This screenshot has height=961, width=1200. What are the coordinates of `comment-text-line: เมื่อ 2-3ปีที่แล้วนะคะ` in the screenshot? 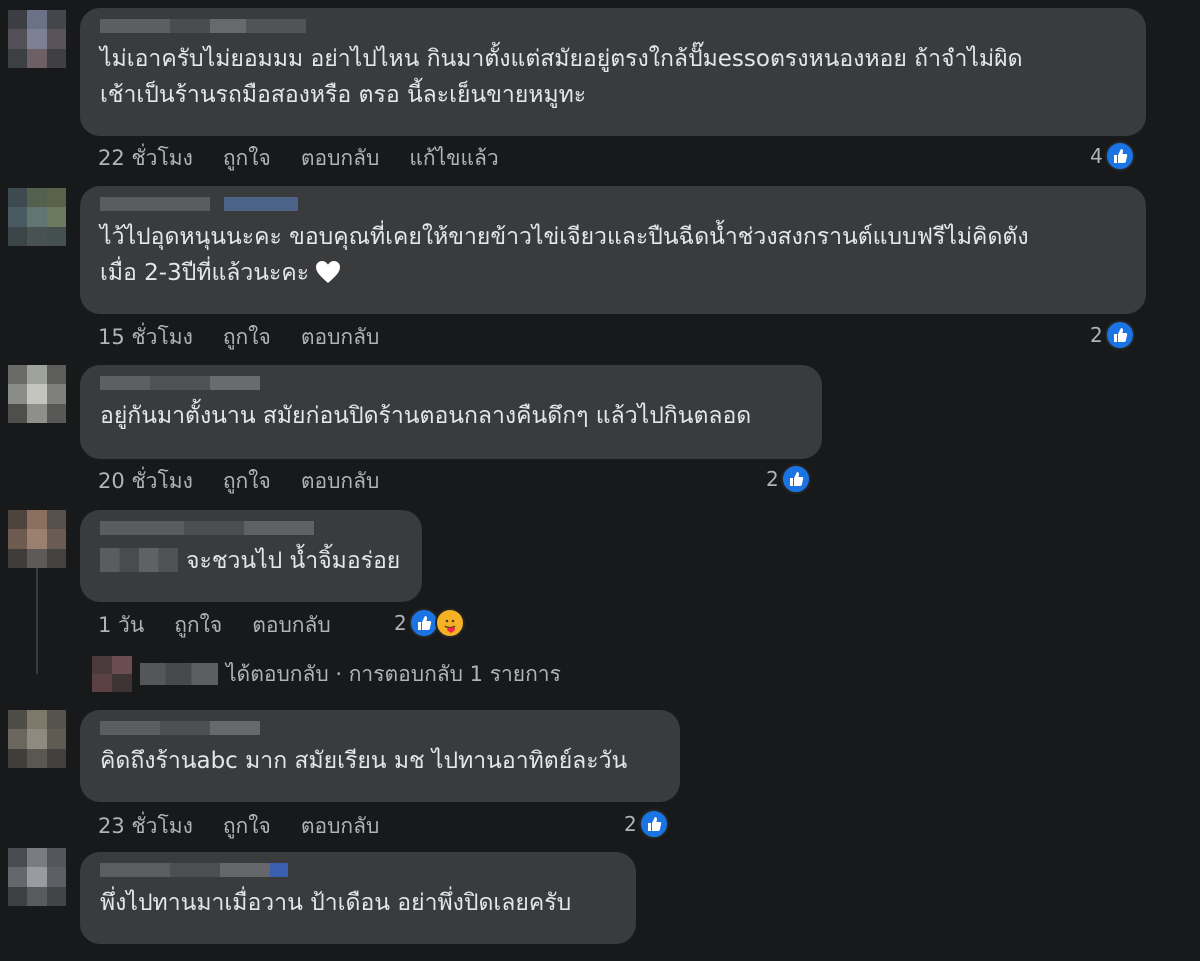 It's located at (613, 275).